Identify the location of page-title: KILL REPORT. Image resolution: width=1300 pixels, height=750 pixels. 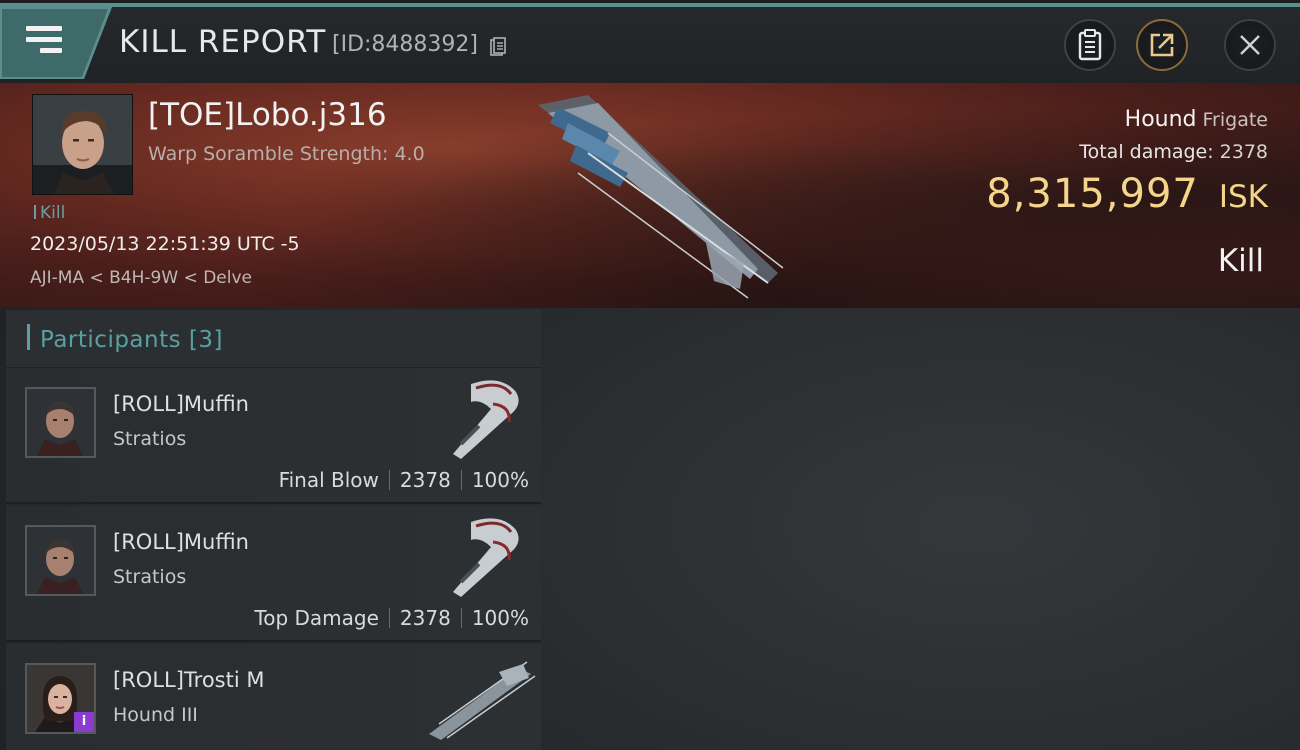
(223, 42).